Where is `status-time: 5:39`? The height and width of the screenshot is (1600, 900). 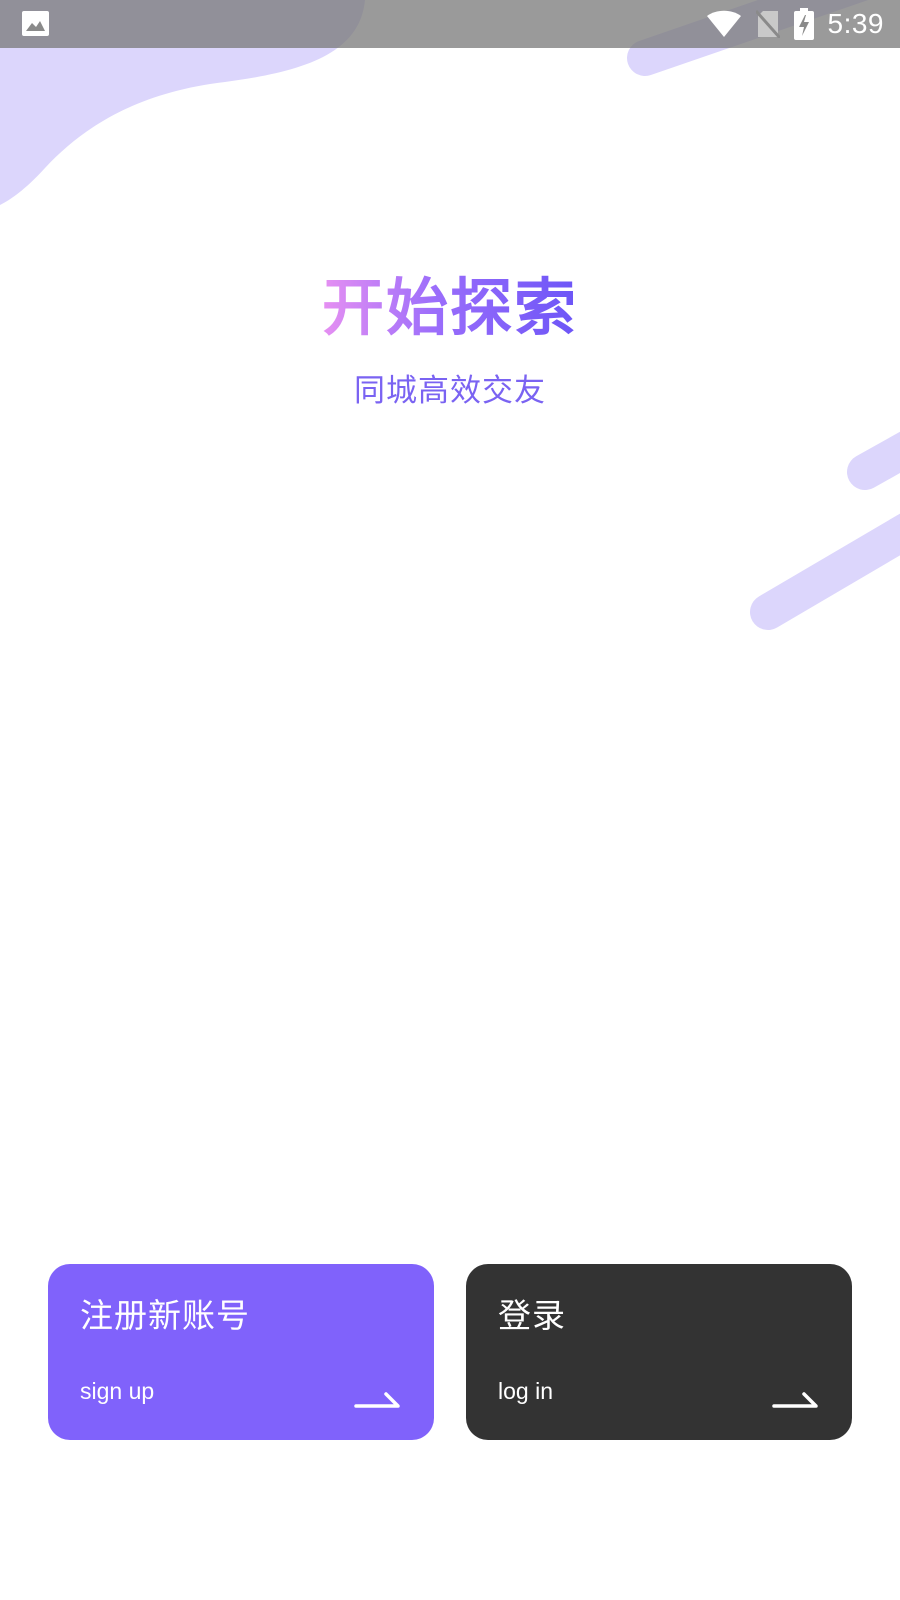 status-time: 5:39 is located at coordinates (855, 23).